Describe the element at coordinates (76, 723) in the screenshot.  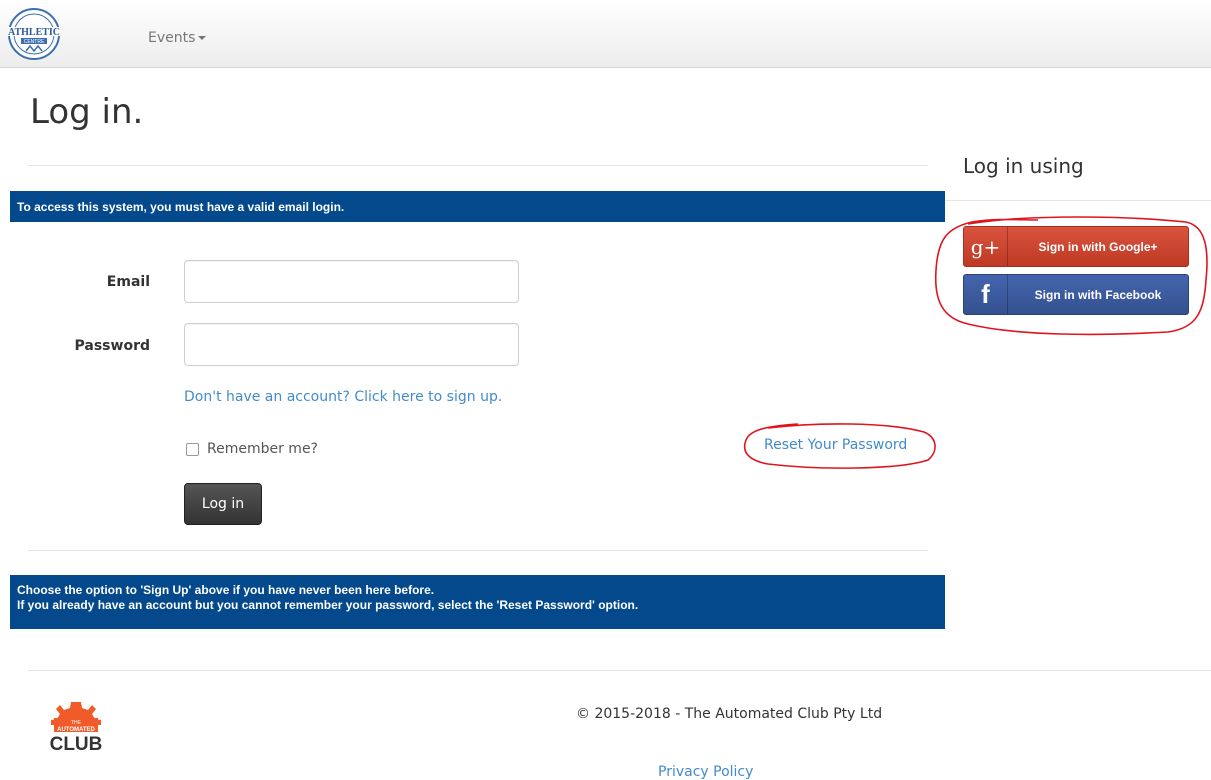
I see `club-logo-the: THE` at that location.